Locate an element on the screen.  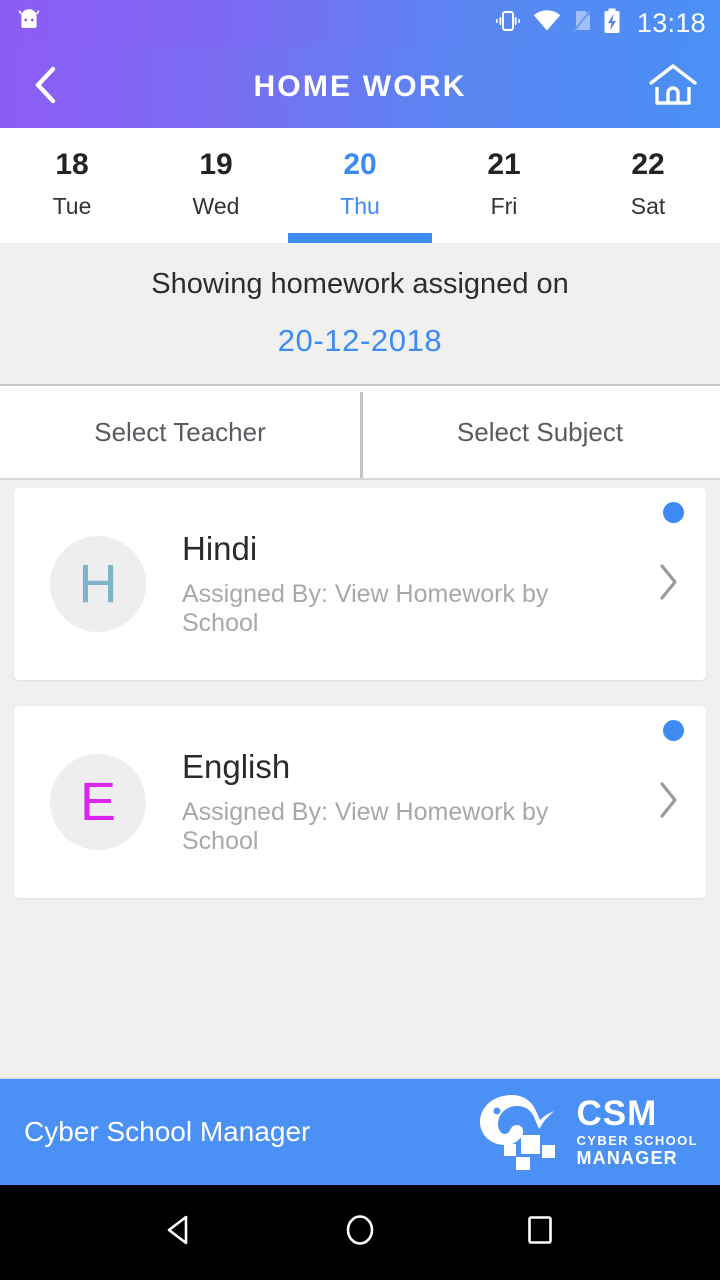
back-button is located at coordinates (47, 87).